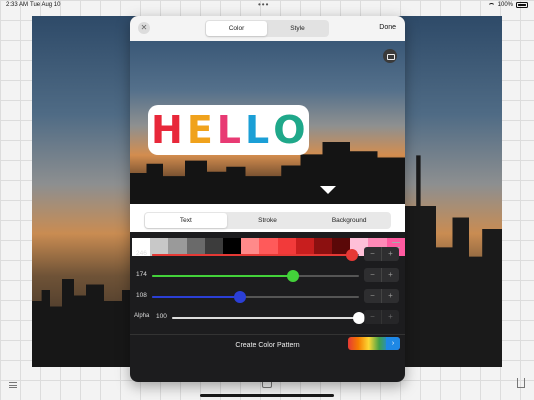 The height and width of the screenshot is (400, 534). Describe the element at coordinates (161, 316) in the screenshot. I see `alpha-value: 100` at that location.